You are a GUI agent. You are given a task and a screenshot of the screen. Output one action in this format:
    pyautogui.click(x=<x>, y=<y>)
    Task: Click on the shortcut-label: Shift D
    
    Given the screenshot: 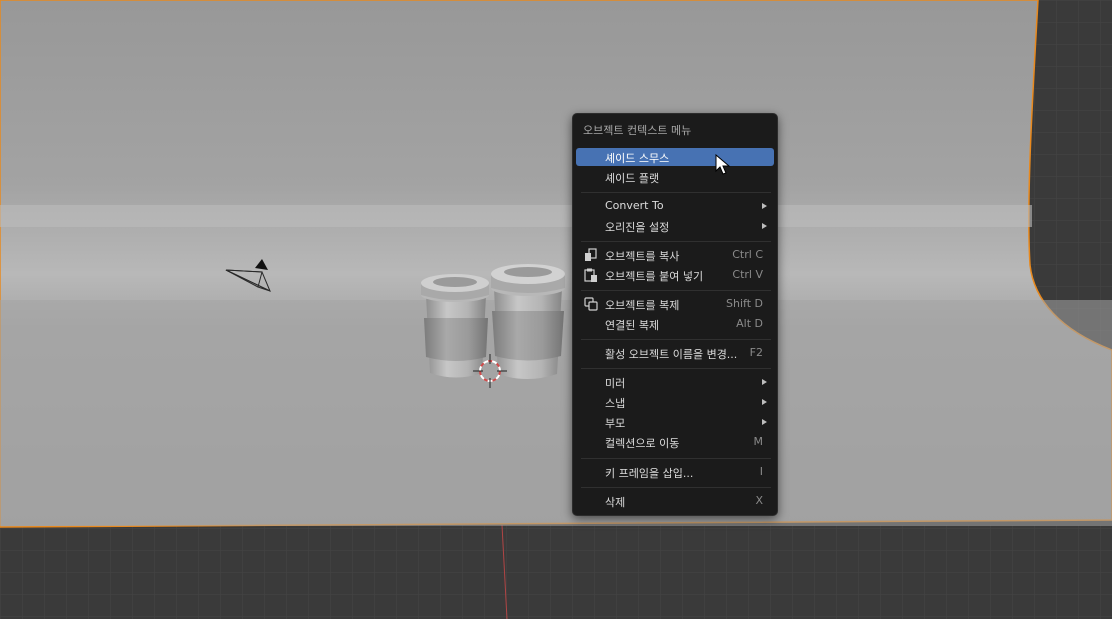 What is the action you would take?
    pyautogui.click(x=744, y=303)
    